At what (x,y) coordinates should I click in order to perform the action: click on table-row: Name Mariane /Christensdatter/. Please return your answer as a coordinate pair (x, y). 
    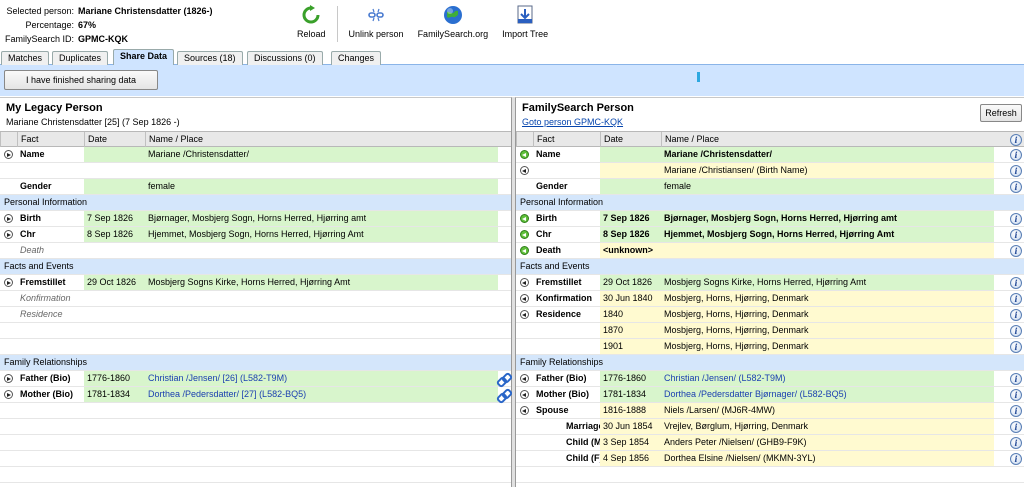
    Looking at the image, I should click on (255, 155).